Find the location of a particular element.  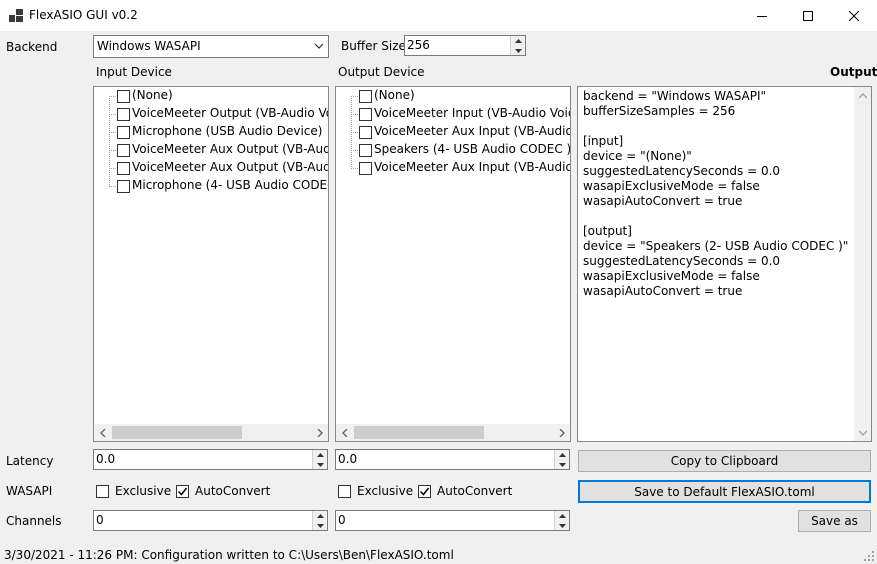

checkmark-icon is located at coordinates (182, 491).